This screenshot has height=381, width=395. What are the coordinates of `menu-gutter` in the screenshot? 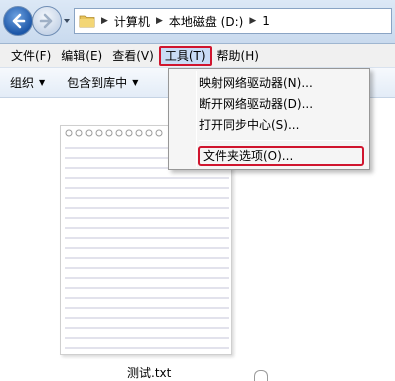 It's located at (196, 119).